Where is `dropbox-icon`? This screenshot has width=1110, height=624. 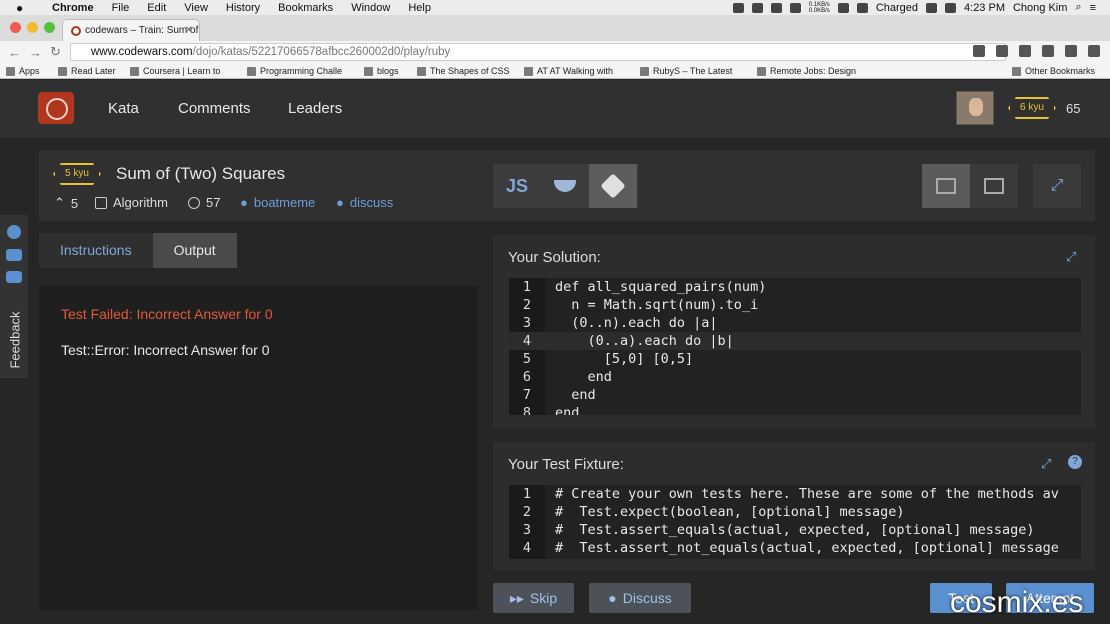
dropbox-icon is located at coordinates (738, 7).